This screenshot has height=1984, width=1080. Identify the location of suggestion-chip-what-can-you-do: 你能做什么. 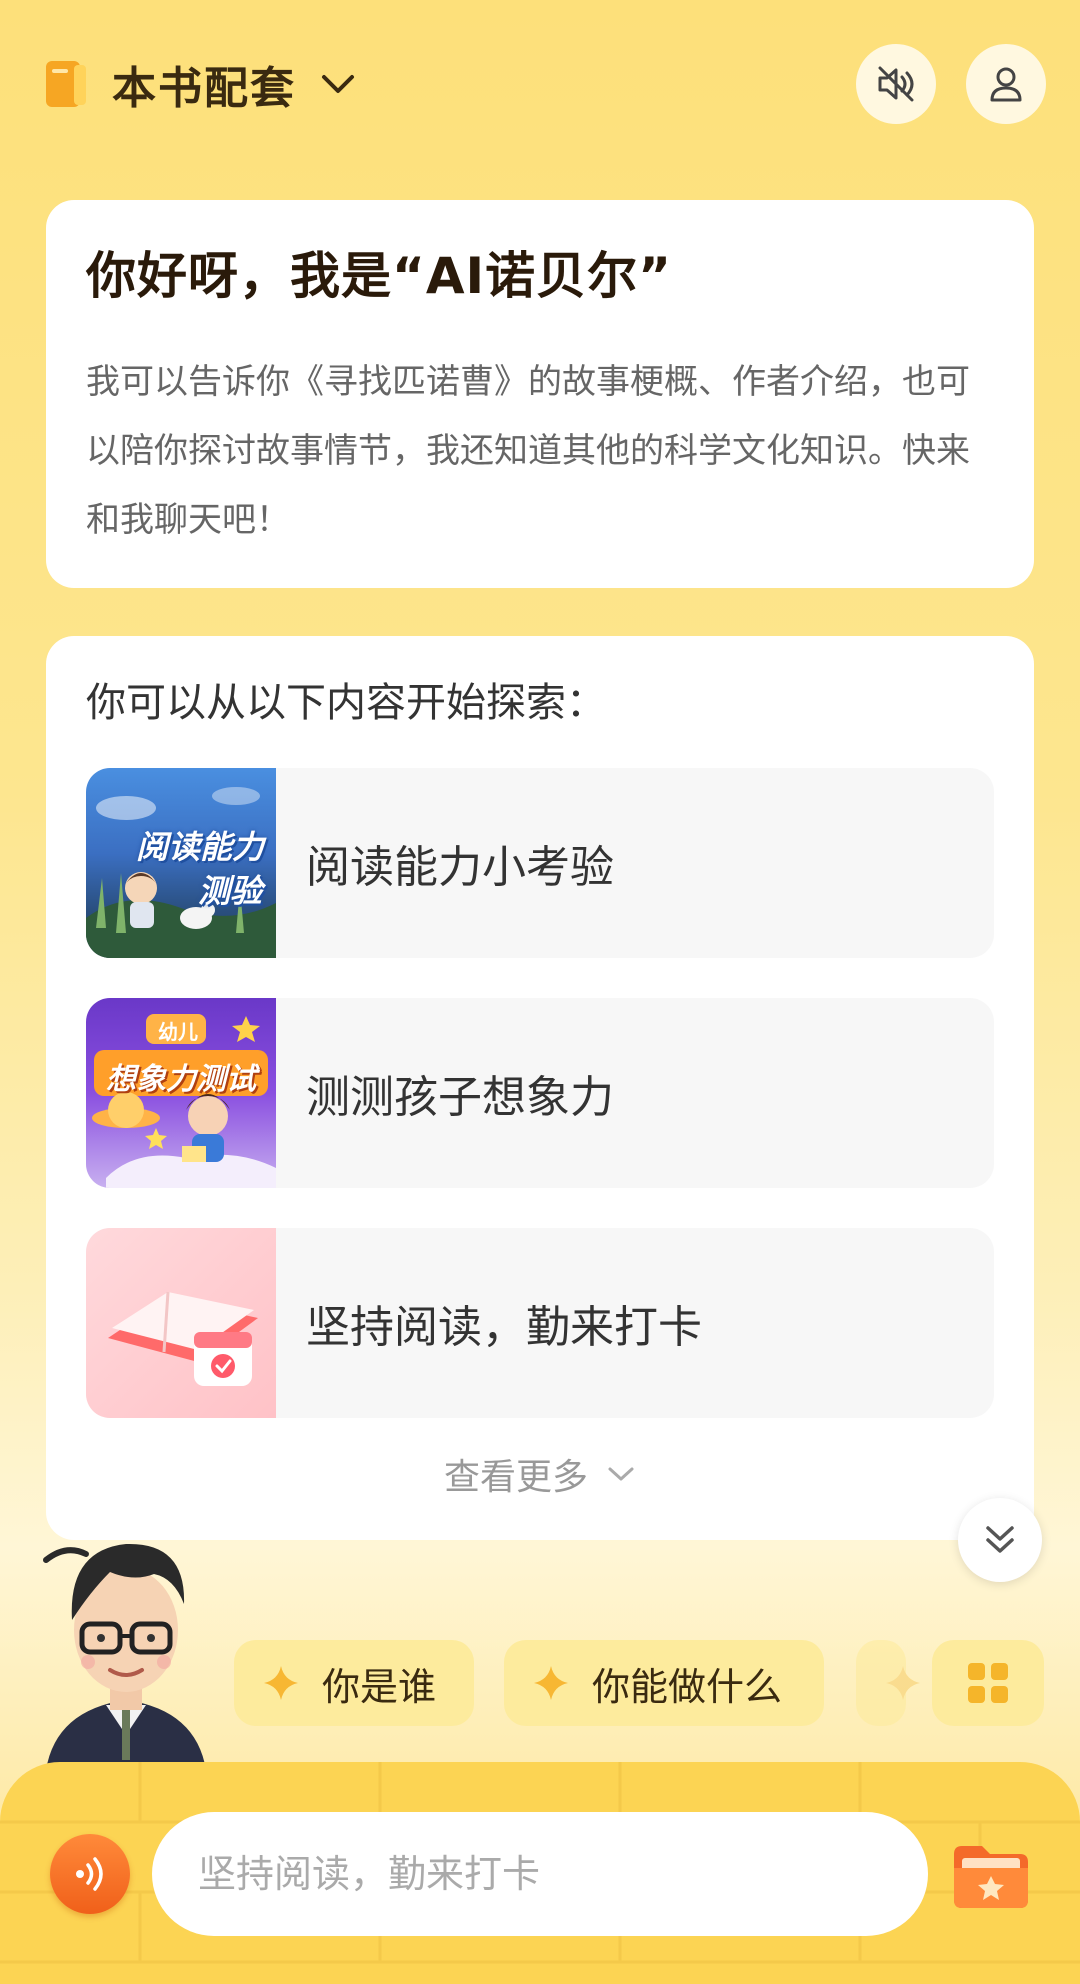
(664, 1683).